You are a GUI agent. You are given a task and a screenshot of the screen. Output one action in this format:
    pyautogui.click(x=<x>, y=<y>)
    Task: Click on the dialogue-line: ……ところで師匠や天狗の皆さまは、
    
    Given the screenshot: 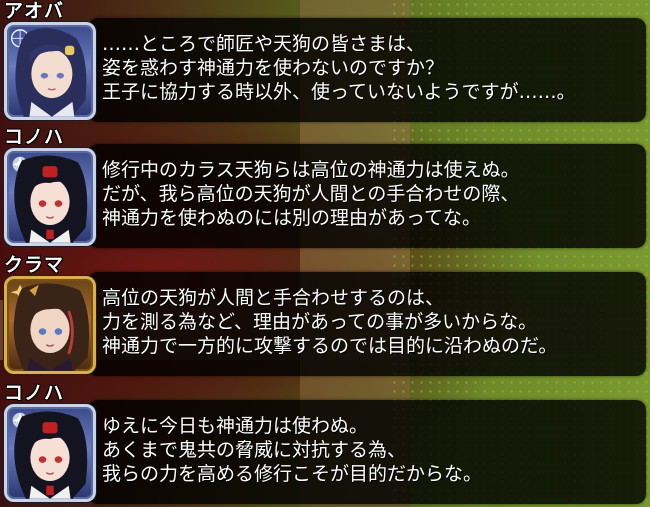 What is the action you would take?
    pyautogui.click(x=264, y=44)
    